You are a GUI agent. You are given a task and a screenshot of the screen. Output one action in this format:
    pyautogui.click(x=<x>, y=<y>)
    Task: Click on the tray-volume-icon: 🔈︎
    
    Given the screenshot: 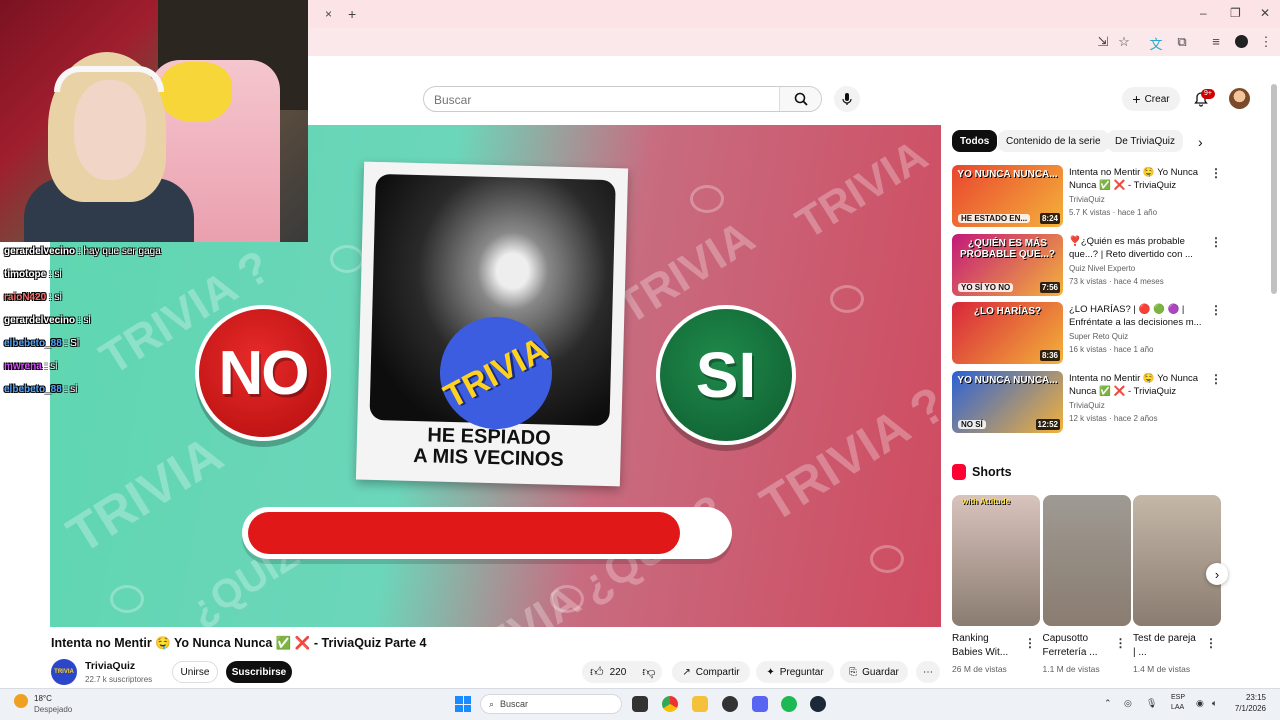 What is the action you would take?
    pyautogui.click(x=1214, y=703)
    